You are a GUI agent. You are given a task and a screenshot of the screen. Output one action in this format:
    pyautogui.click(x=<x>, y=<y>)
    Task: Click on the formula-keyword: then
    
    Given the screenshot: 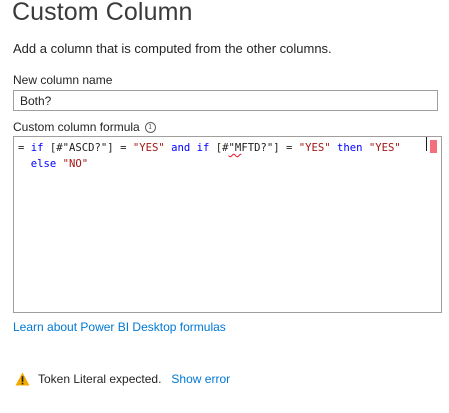 What is the action you would take?
    pyautogui.click(x=350, y=148)
    